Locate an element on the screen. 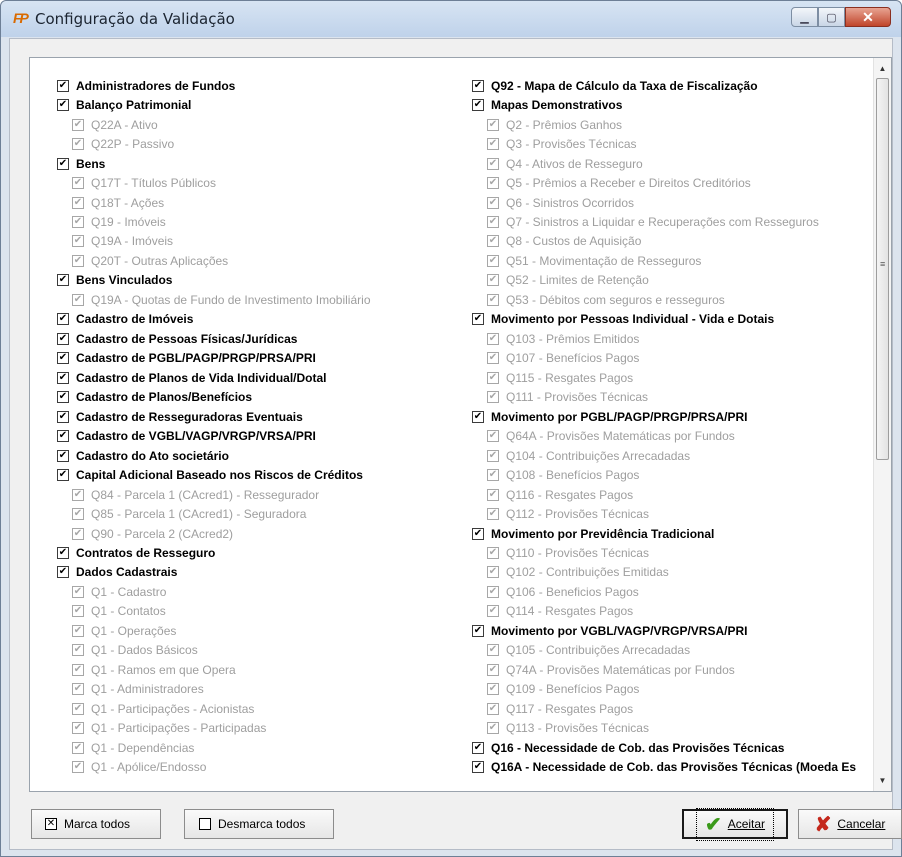 The image size is (902, 857). validation-item: ✔ Bens is located at coordinates (214, 163).